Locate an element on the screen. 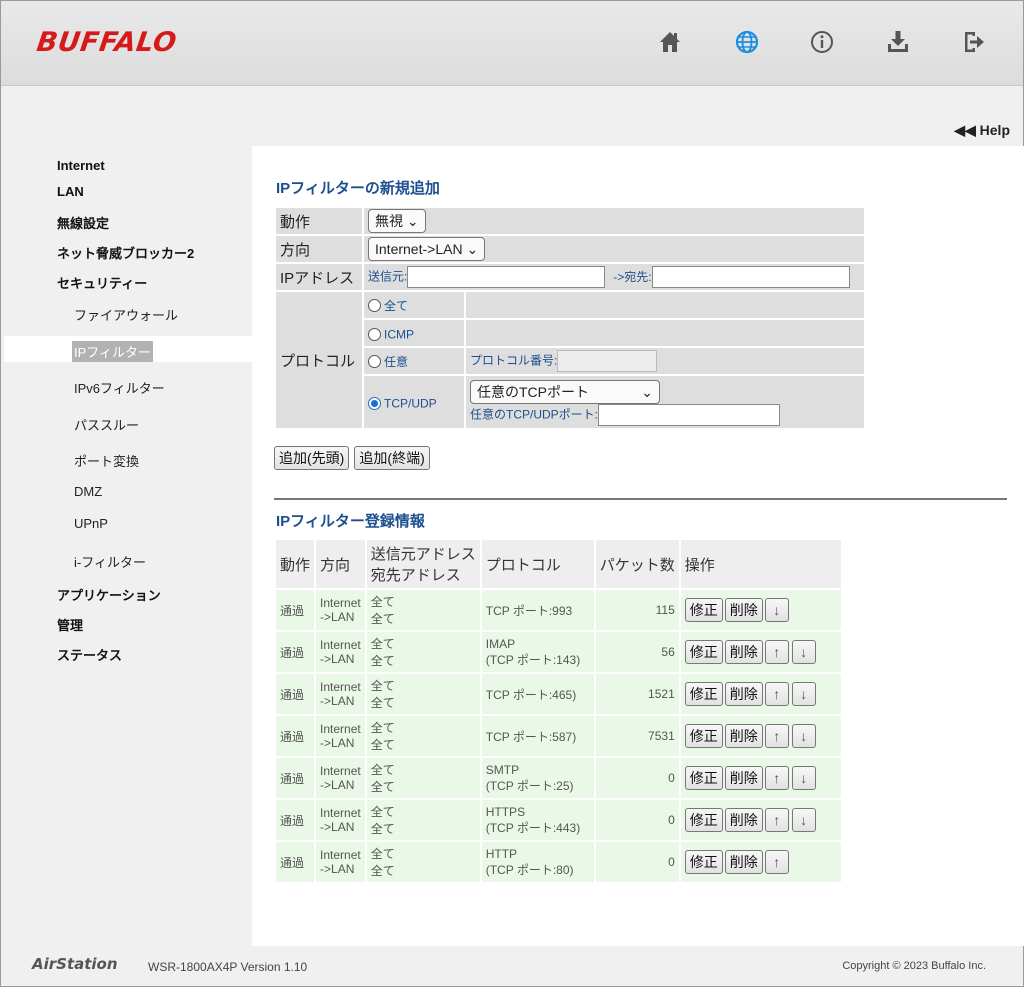 Image resolution: width=1024 pixels, height=987 pixels. tcpudp-port-input is located at coordinates (689, 415).